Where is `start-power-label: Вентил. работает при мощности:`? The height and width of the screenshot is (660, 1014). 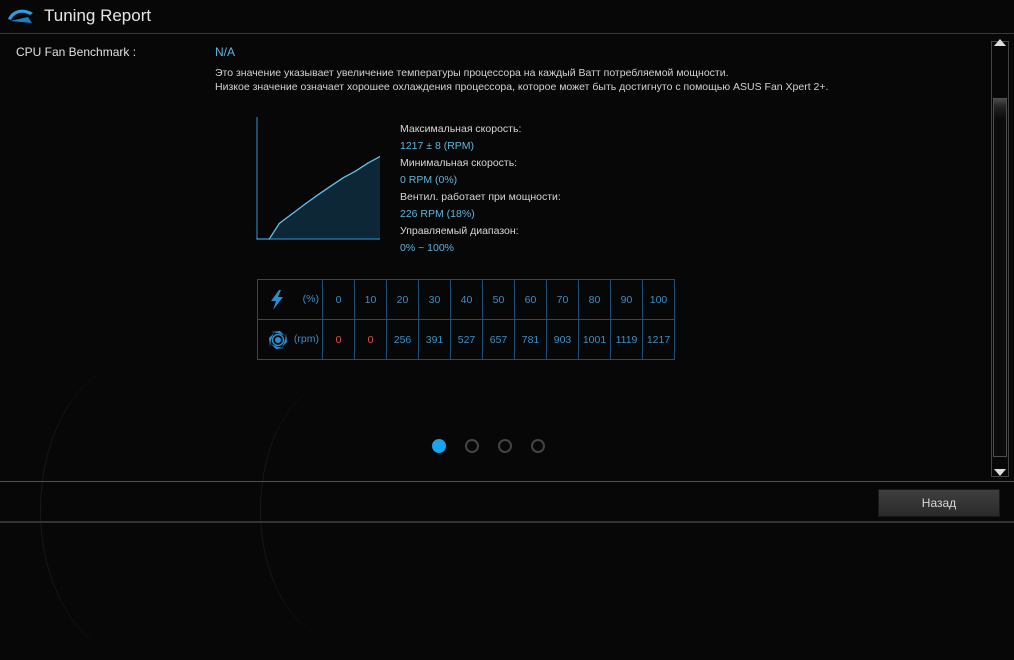
start-power-label: Вентил. работает при мощности: is located at coordinates (480, 197).